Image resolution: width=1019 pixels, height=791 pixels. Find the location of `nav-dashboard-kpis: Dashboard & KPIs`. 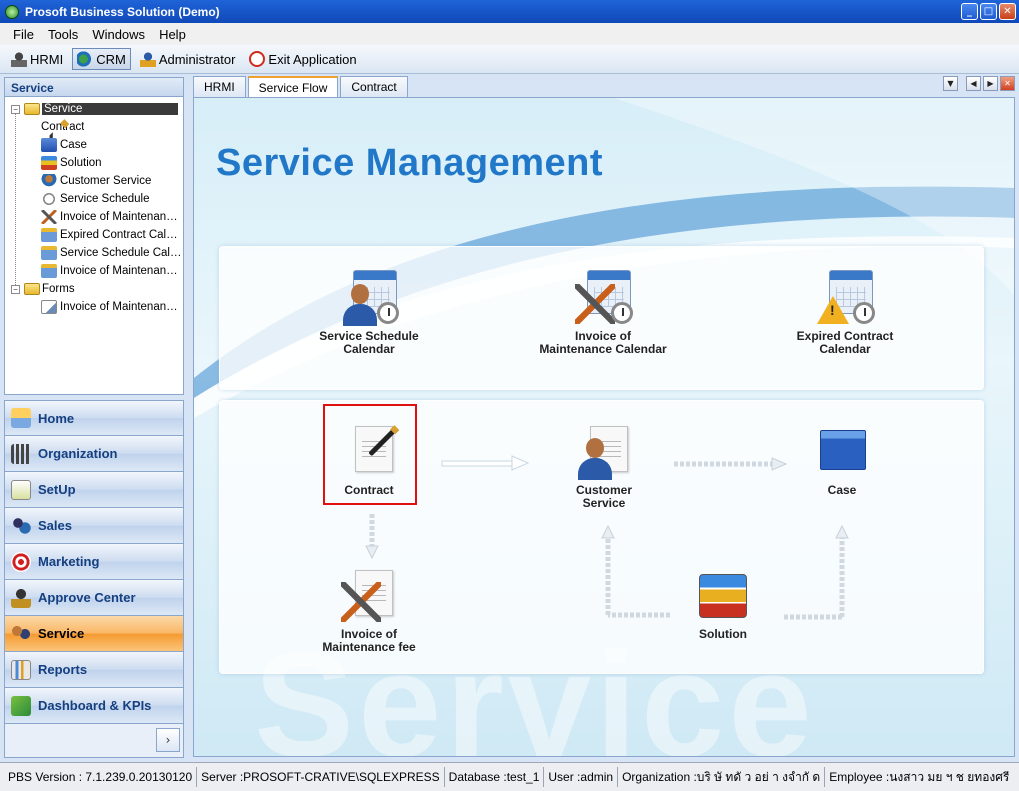

nav-dashboard-kpis: Dashboard & KPIs is located at coordinates (94, 706).